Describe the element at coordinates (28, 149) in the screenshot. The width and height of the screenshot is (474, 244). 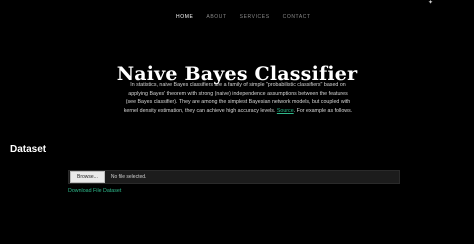
I see `dataset-heading: Dataset` at that location.